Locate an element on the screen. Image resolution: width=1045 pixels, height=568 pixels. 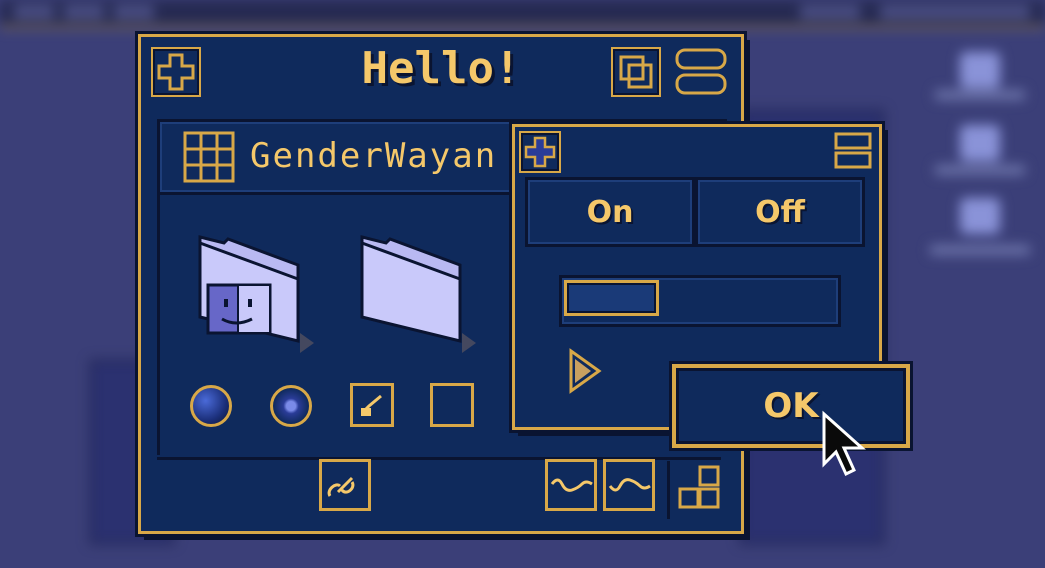
link-icon is located at coordinates (341, 486).